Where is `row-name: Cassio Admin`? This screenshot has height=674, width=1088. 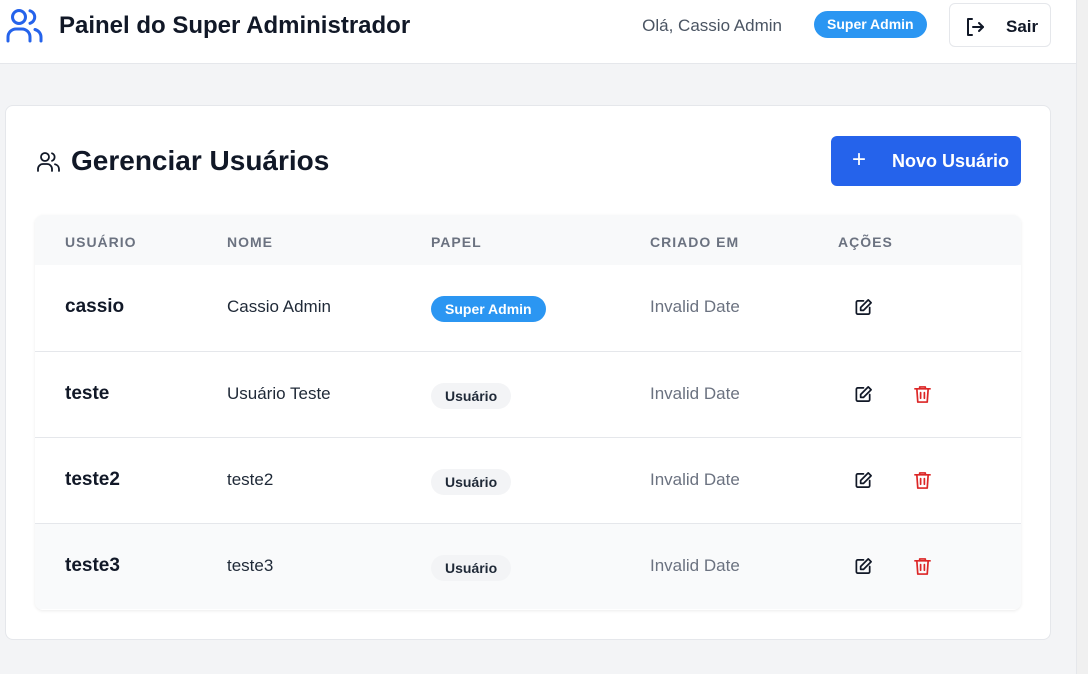 row-name: Cassio Admin is located at coordinates (279, 306).